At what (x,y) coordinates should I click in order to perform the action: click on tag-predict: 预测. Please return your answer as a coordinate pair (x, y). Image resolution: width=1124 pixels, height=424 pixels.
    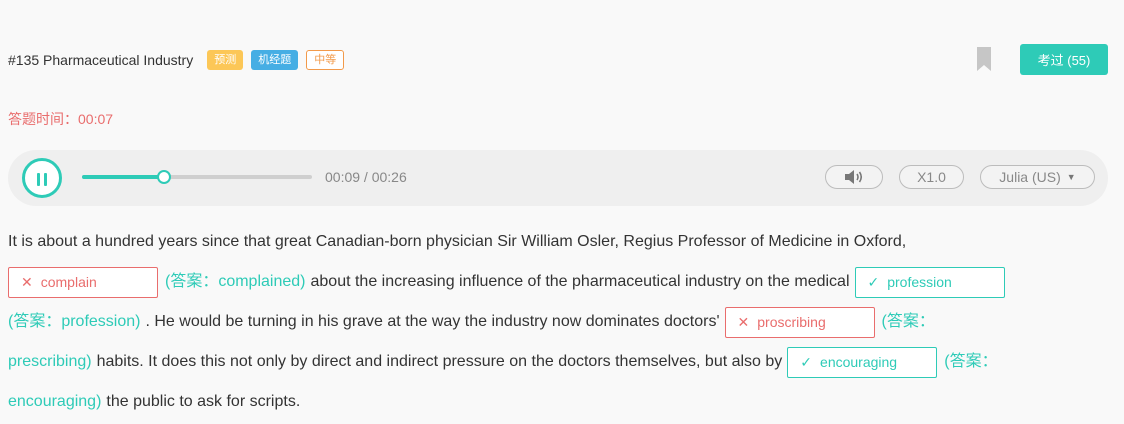
    Looking at the image, I should click on (225, 60).